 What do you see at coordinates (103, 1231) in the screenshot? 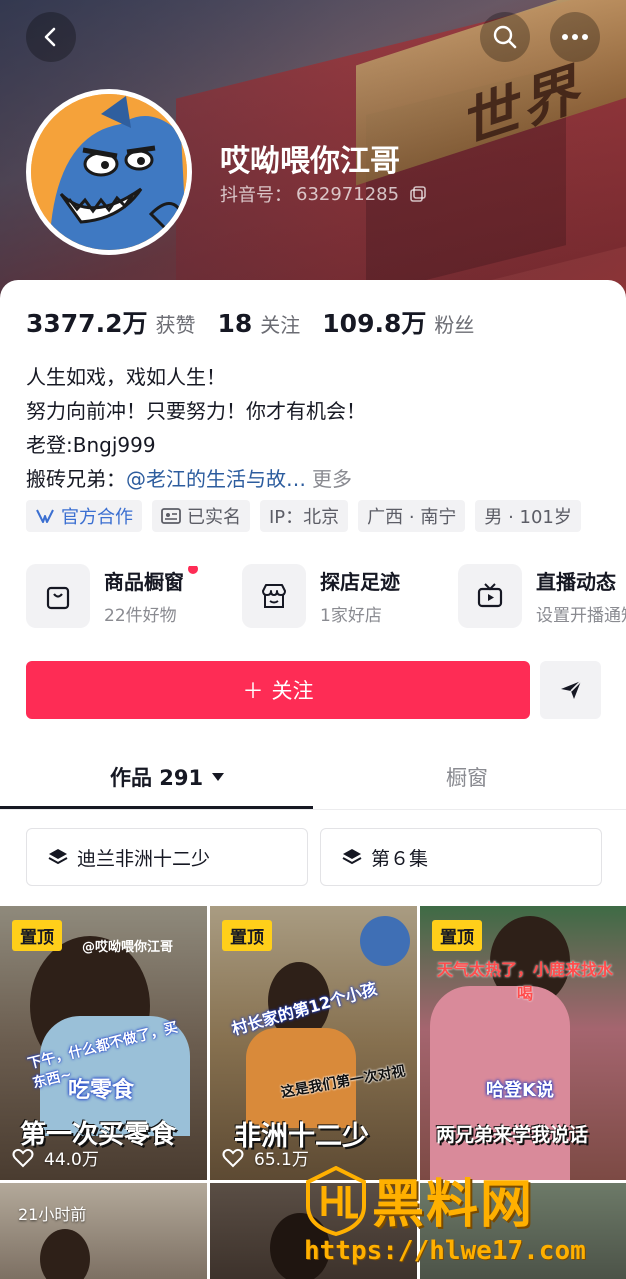
I see `video-thumbnail: 21小时前` at bounding box center [103, 1231].